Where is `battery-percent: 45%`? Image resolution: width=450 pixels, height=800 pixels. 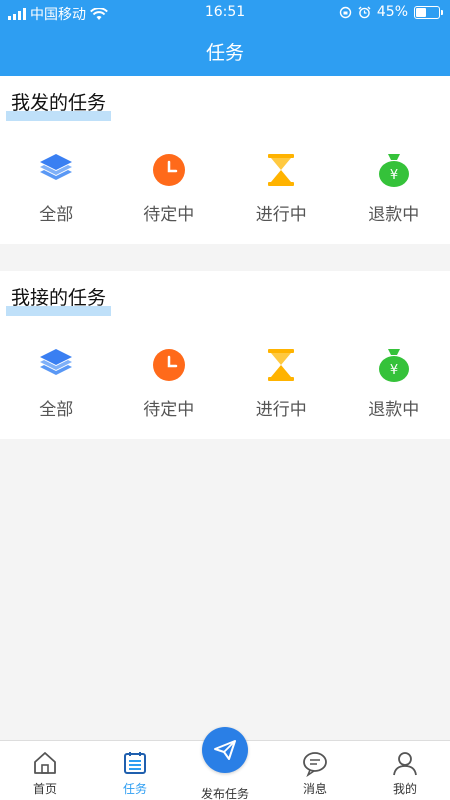 battery-percent: 45% is located at coordinates (392, 12).